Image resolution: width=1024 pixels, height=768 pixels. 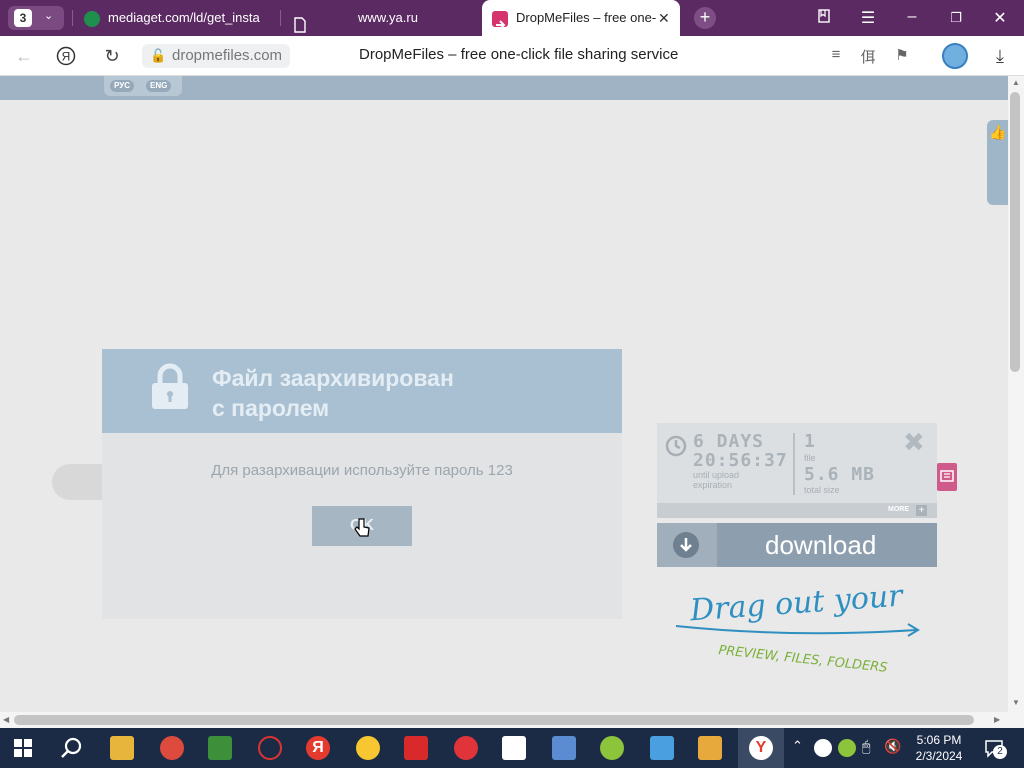 What do you see at coordinates (362, 470) in the screenshot?
I see `modal-message: Для разархивации используйте пароль 123` at bounding box center [362, 470].